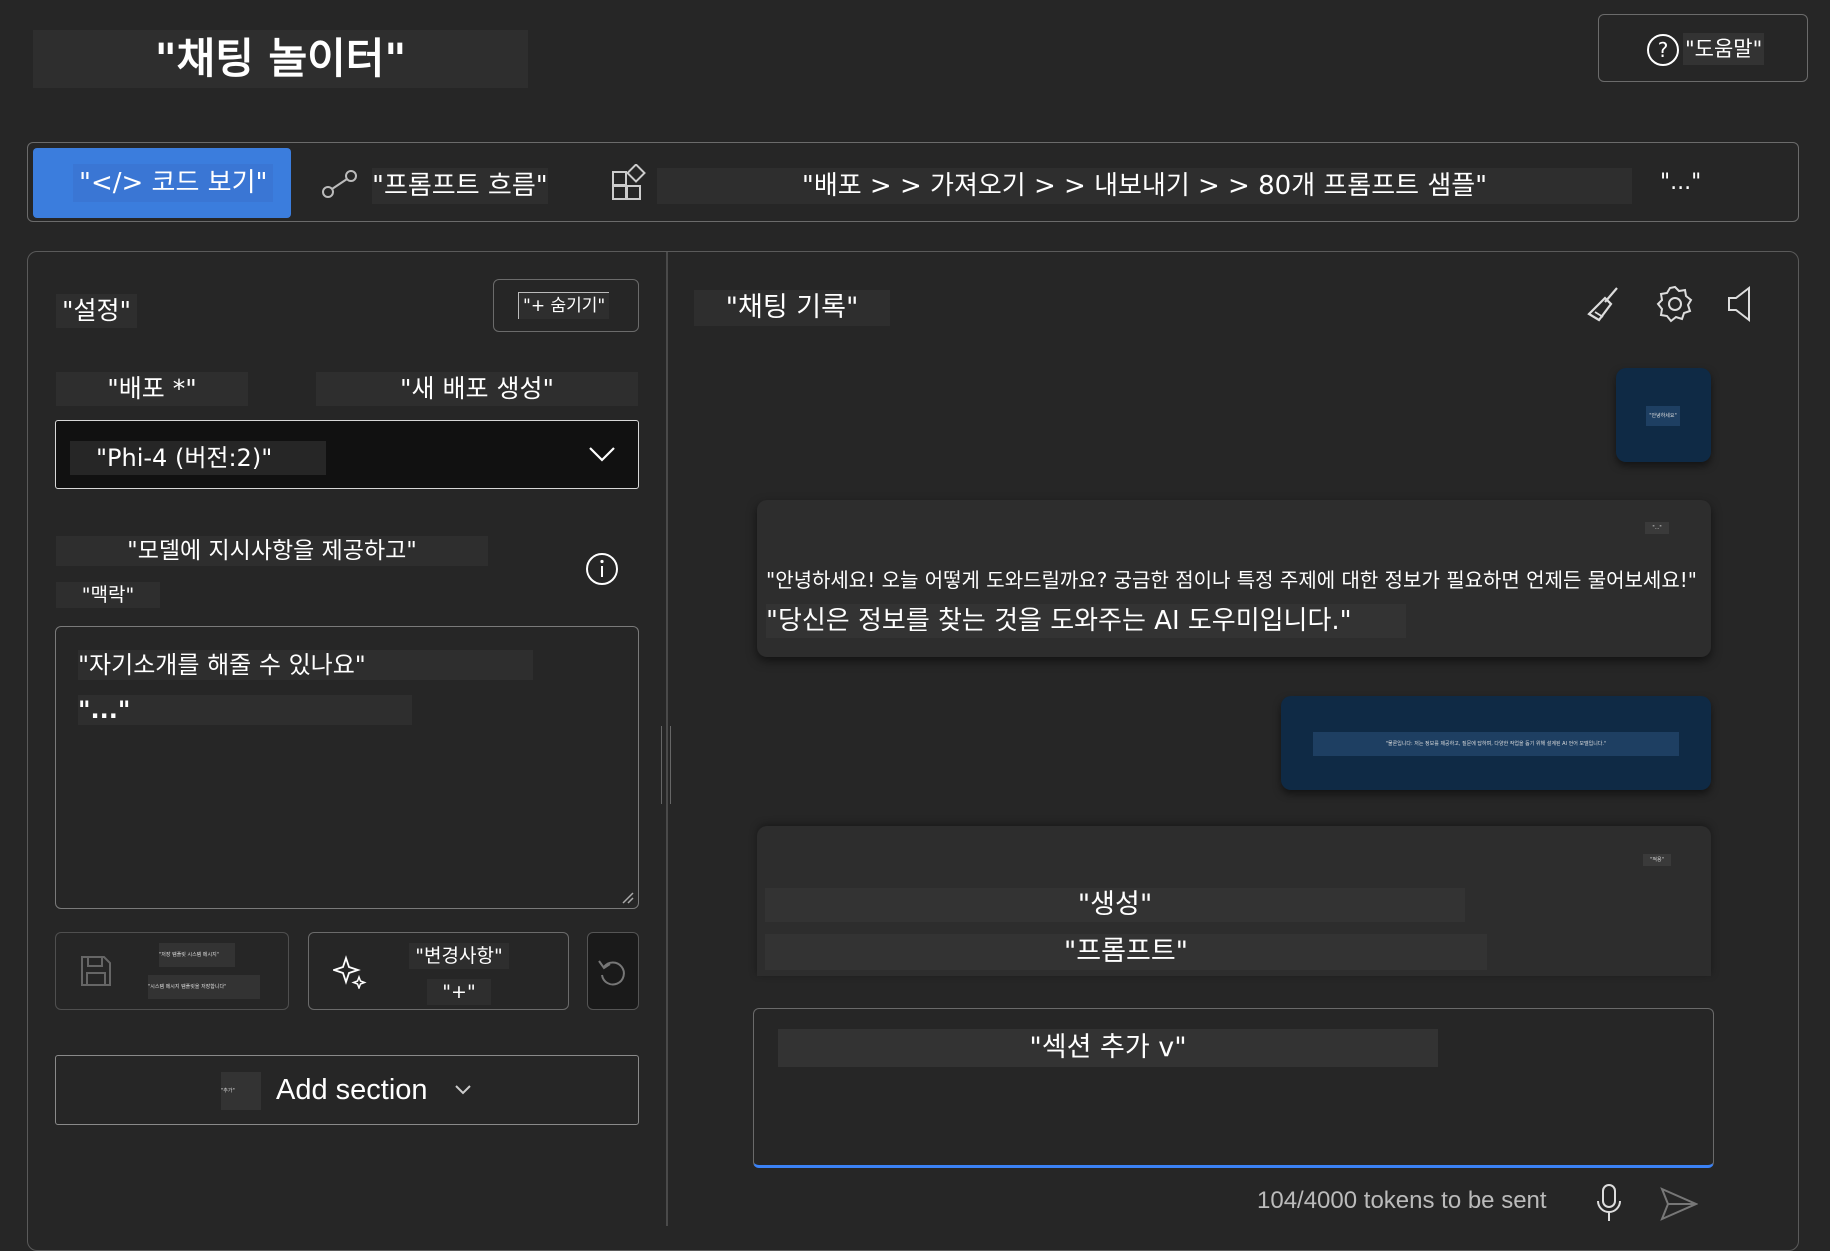 The width and height of the screenshot is (1830, 1251). I want to click on send-icon, so click(1679, 1204).